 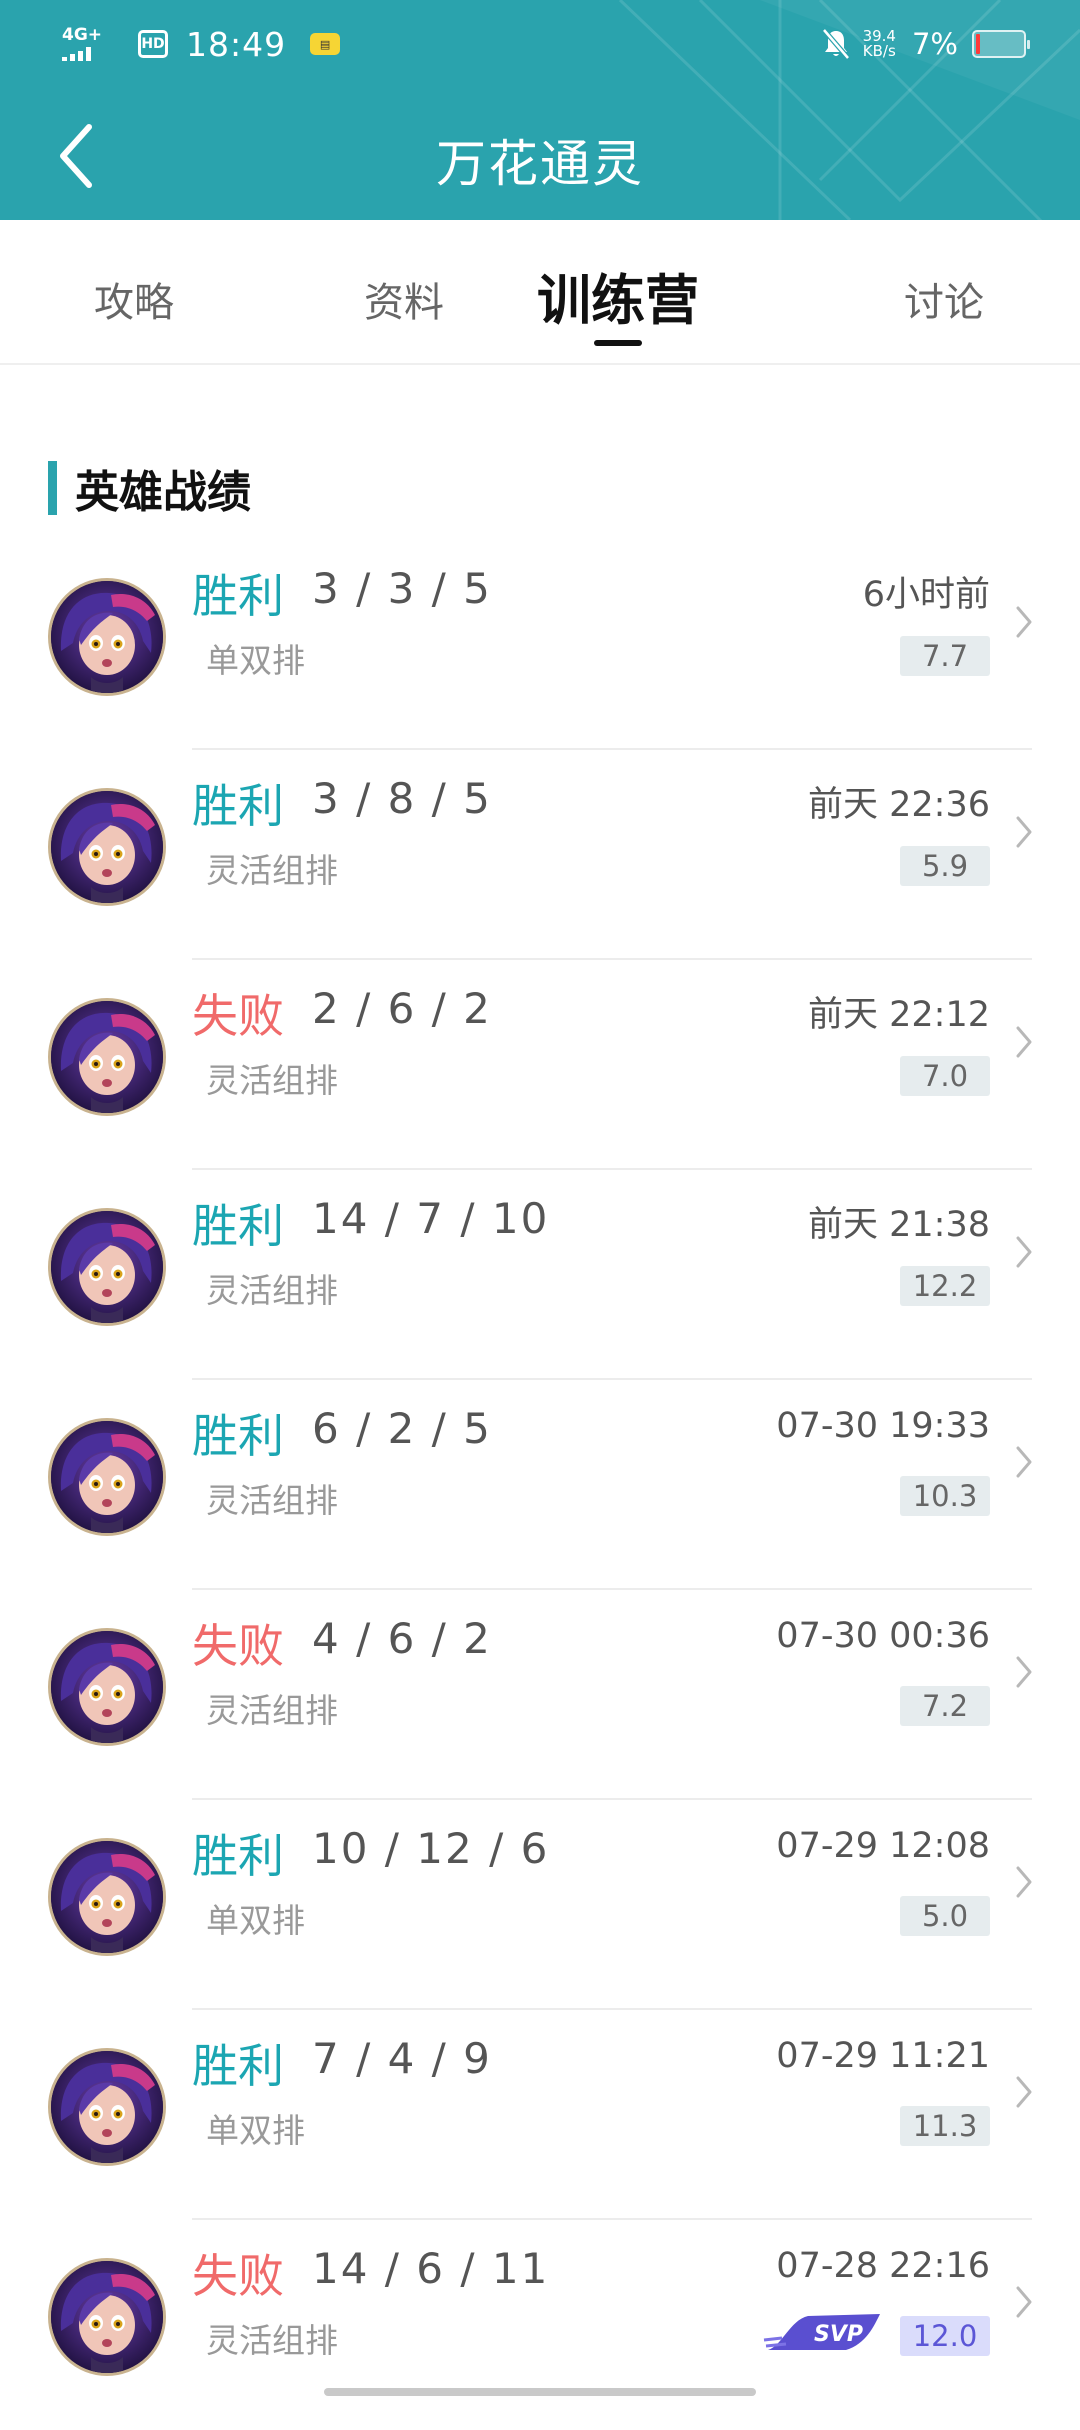 I want to click on tab-info: 资料, so click(x=404, y=292).